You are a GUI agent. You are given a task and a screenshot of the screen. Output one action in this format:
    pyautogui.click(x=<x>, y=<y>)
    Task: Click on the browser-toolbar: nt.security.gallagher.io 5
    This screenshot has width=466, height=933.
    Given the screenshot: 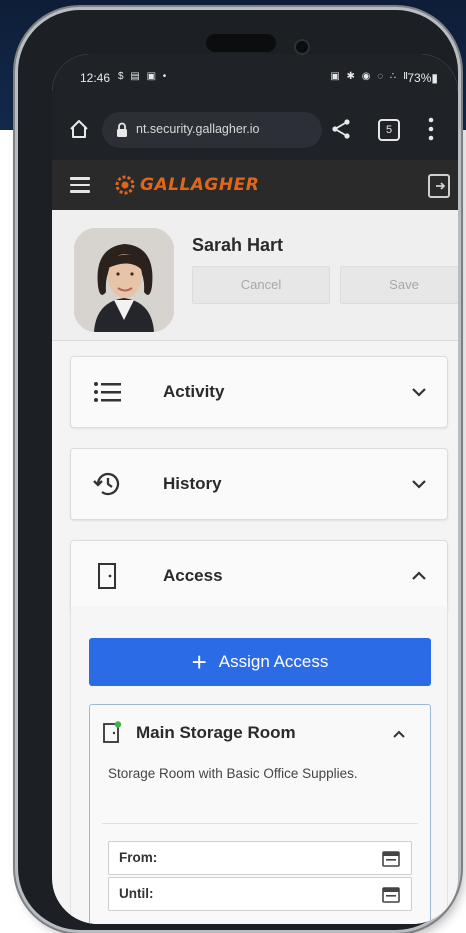 What is the action you would take?
    pyautogui.click(x=255, y=130)
    